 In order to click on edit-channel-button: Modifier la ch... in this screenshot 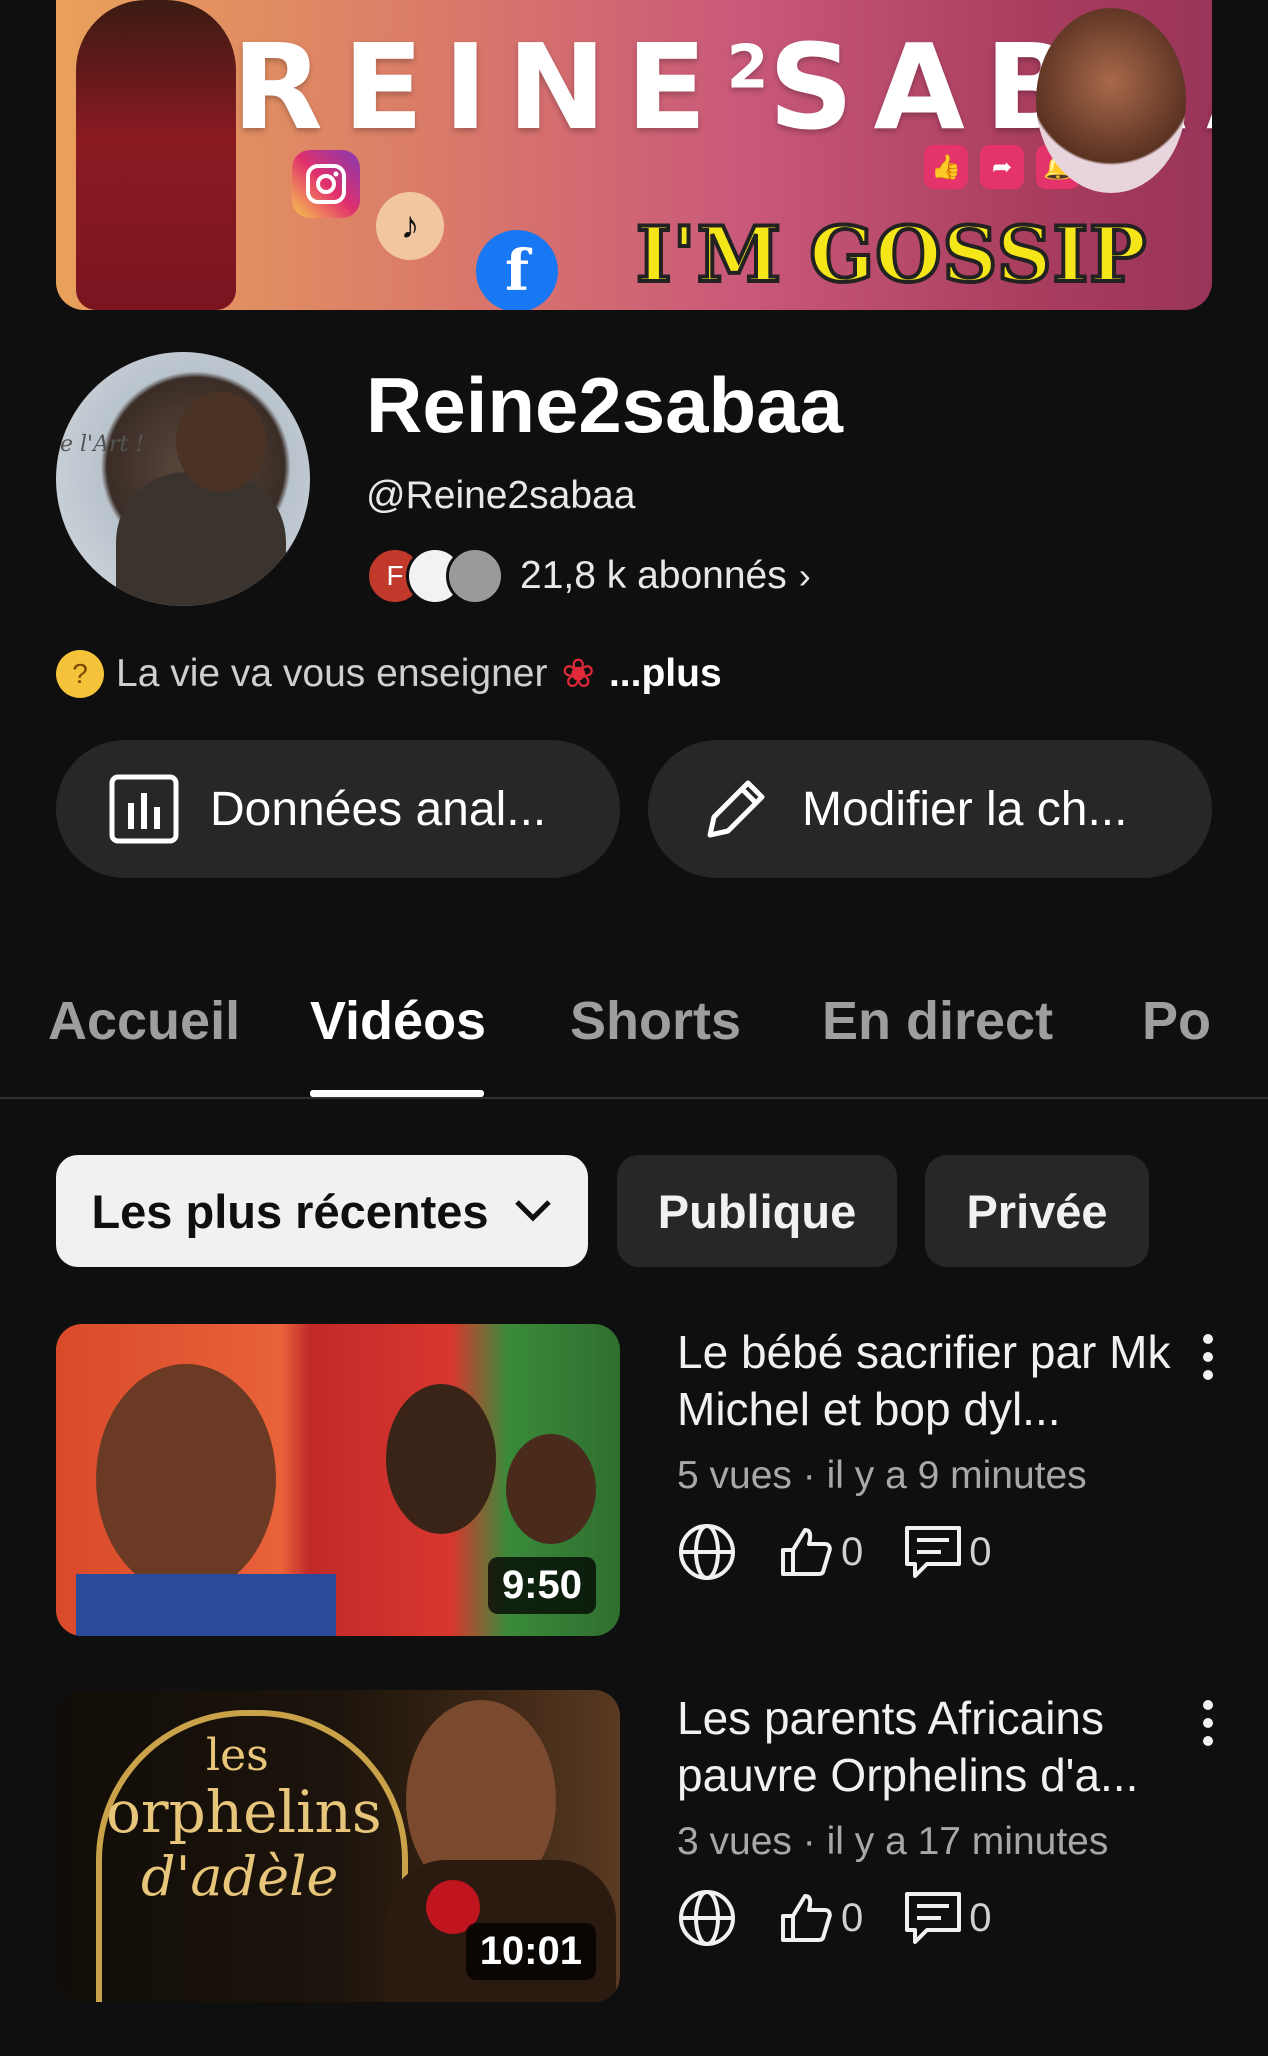, I will do `click(930, 809)`.